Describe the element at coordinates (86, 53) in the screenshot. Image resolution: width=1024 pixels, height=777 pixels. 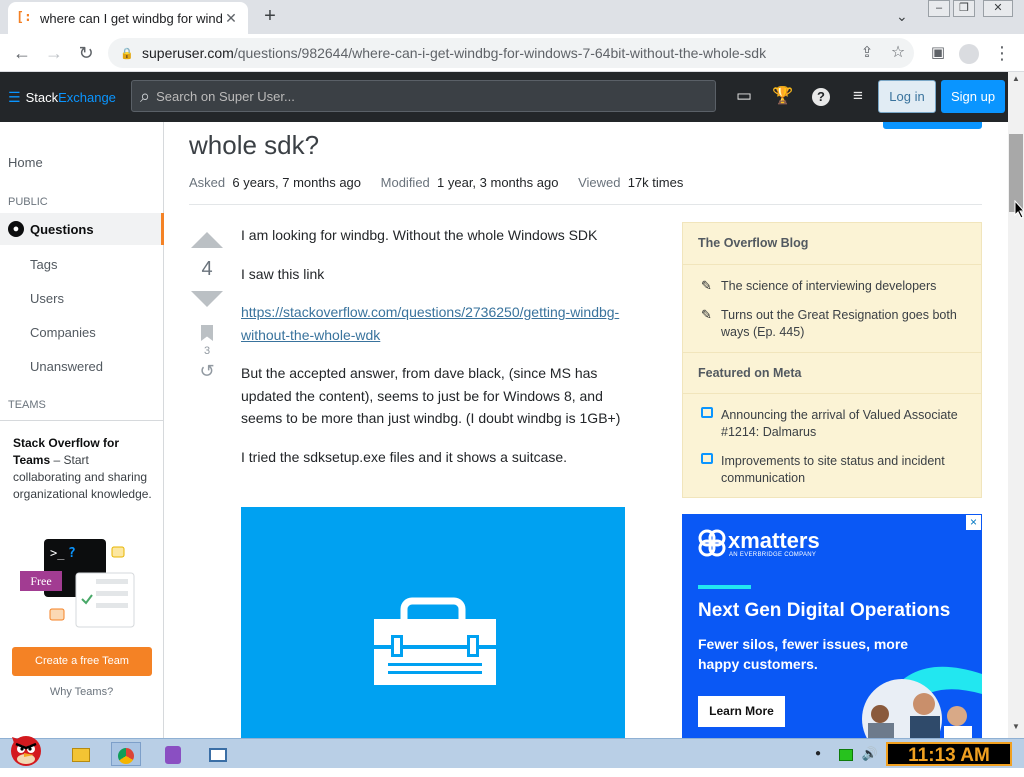
I see `reload-icon: ↻` at that location.